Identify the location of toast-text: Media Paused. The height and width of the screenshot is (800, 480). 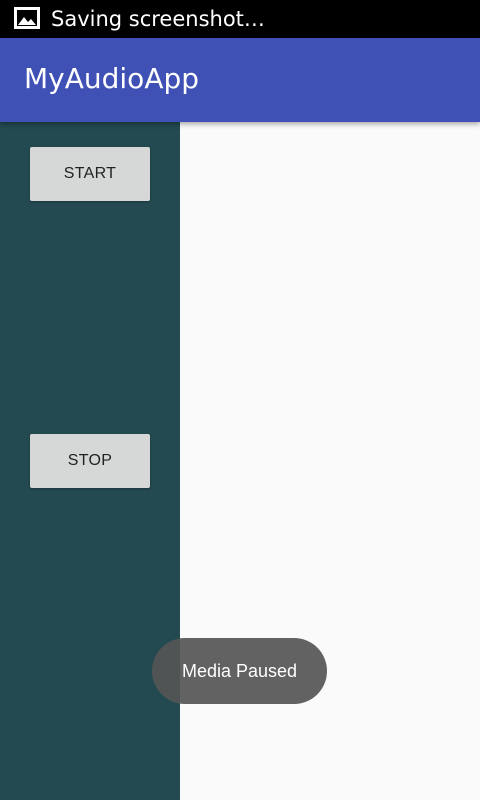
(239, 670).